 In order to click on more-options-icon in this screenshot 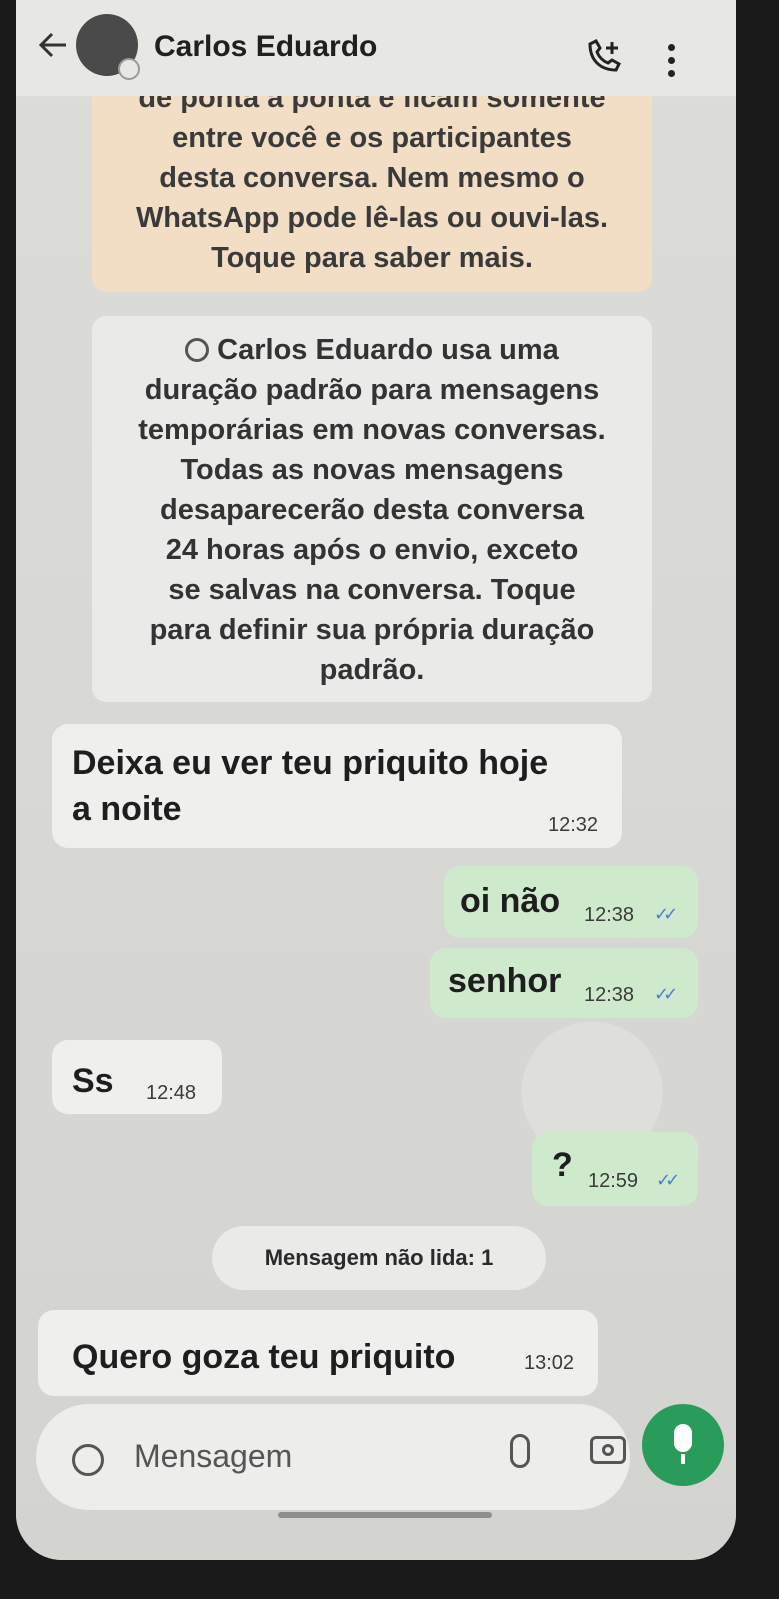, I will do `click(672, 60)`.